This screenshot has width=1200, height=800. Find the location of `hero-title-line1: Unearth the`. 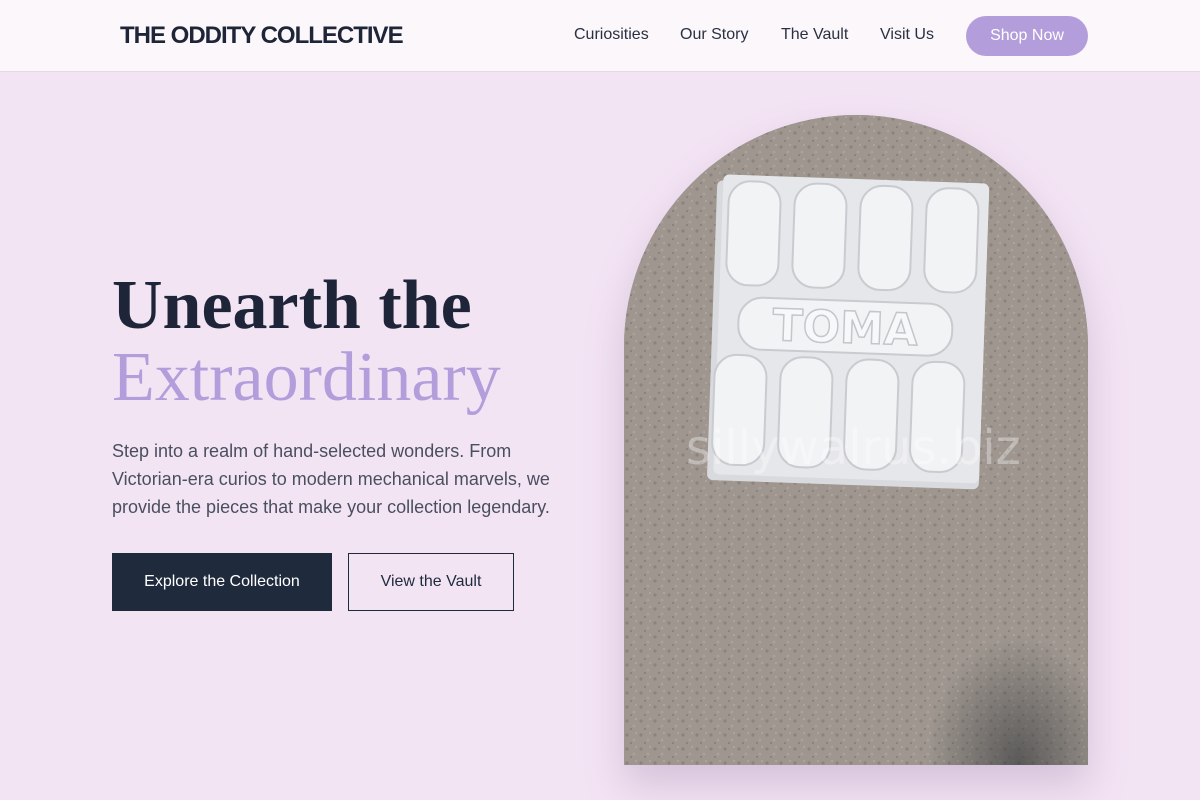

hero-title-line1: Unearth the is located at coordinates (292, 305).